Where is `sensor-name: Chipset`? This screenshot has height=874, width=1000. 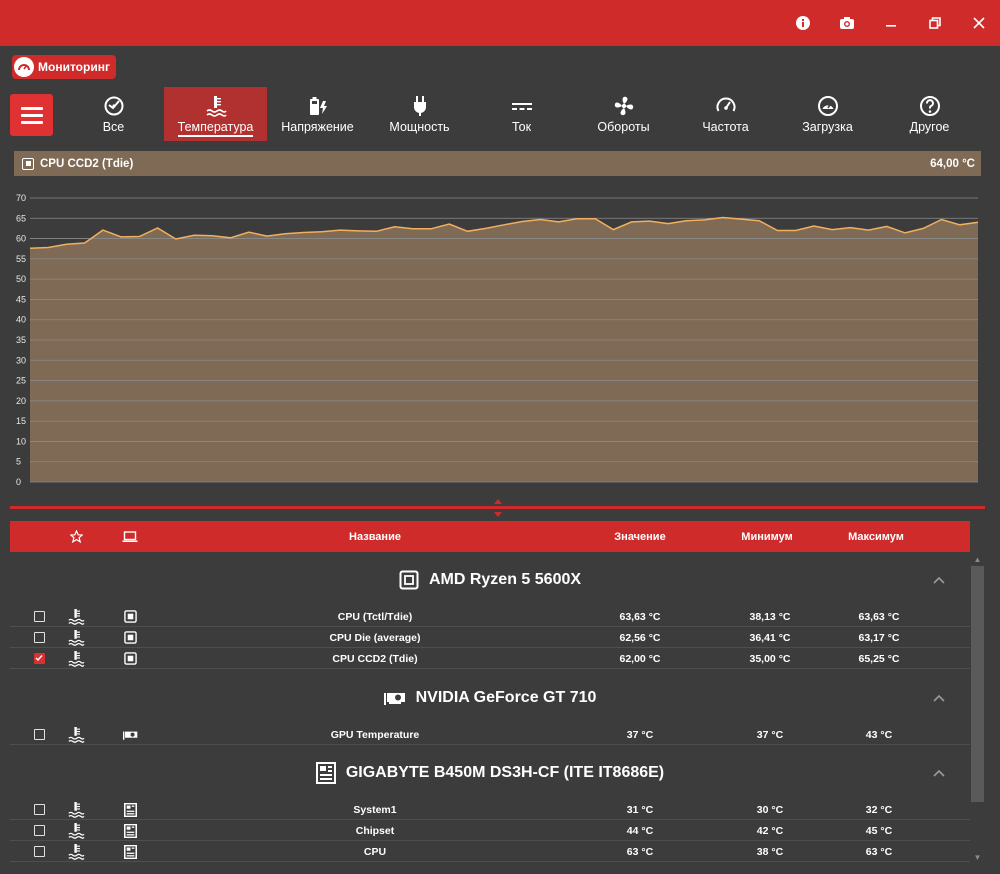
sensor-name: Chipset is located at coordinates (375, 830).